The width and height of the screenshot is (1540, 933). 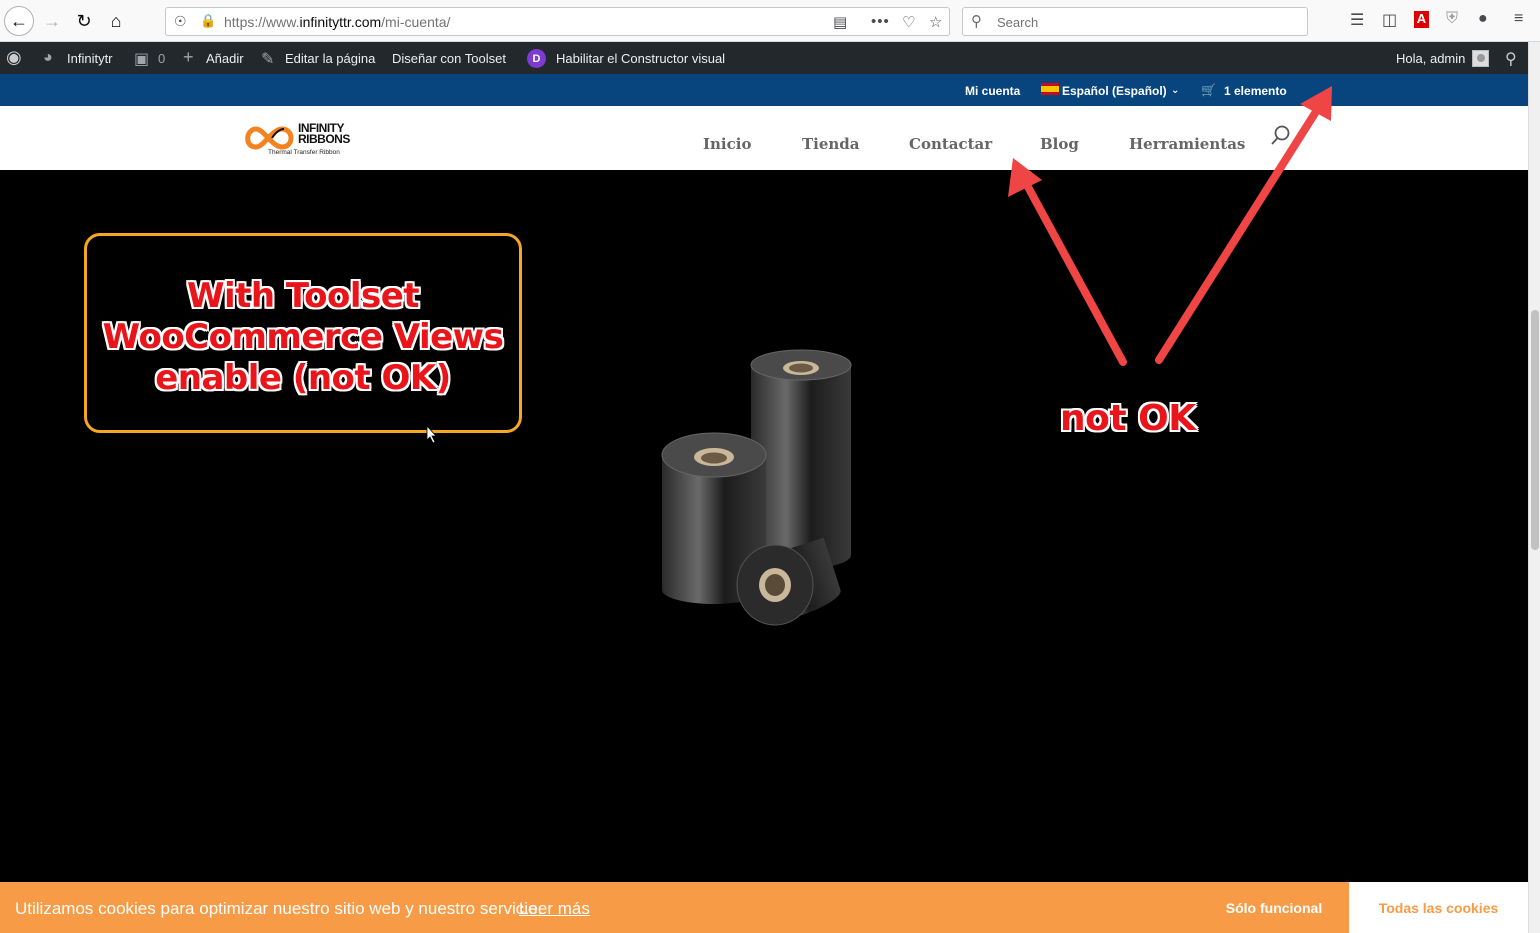 I want to click on site-name-link: Infinitytr, so click(x=90, y=58).